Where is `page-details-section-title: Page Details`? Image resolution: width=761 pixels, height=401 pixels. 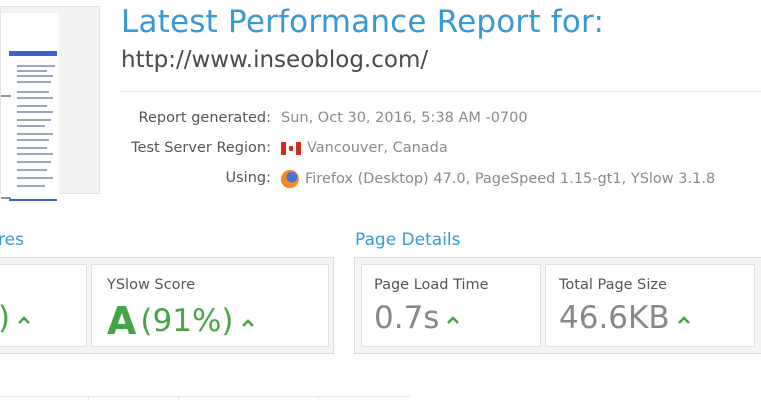 page-details-section-title: Page Details is located at coordinates (408, 240).